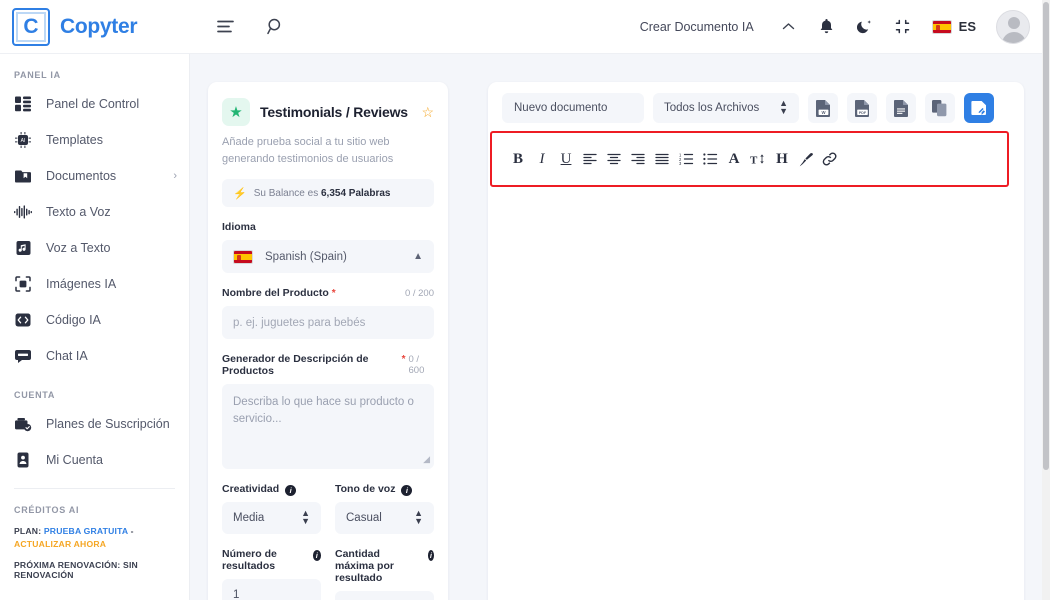 Image resolution: width=1050 pixels, height=600 pixels. I want to click on sidebar-item-label: Panel de Control, so click(93, 104).